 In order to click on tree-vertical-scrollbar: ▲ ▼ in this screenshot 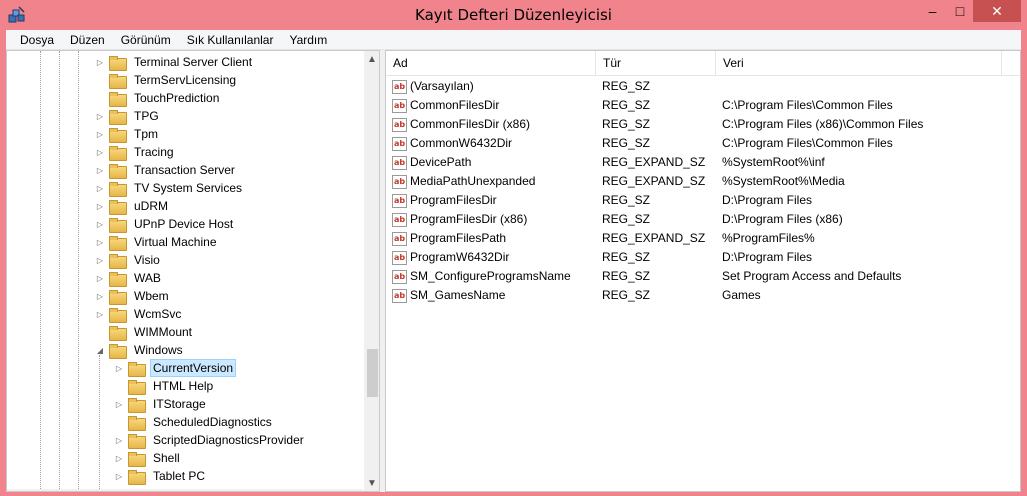, I will do `click(371, 271)`.